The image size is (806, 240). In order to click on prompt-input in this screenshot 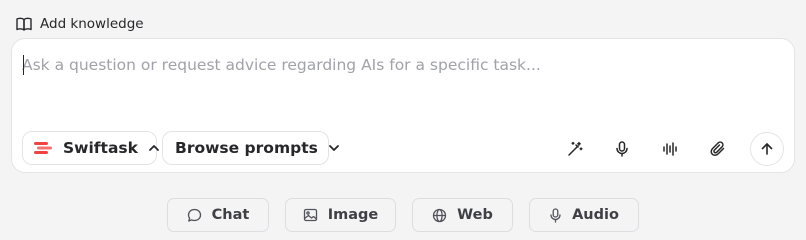, I will do `click(392, 65)`.